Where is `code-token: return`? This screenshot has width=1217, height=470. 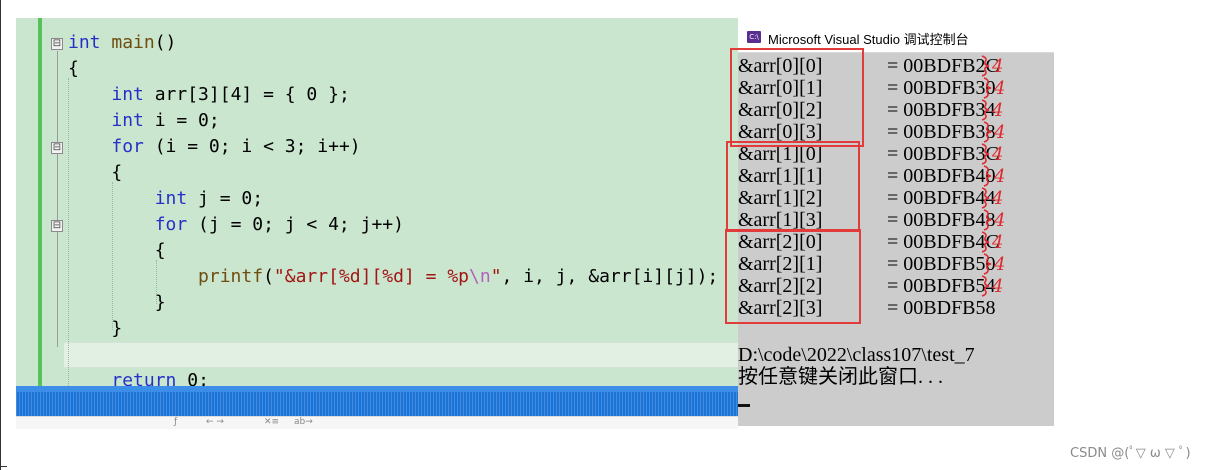
code-token: return is located at coordinates (144, 378).